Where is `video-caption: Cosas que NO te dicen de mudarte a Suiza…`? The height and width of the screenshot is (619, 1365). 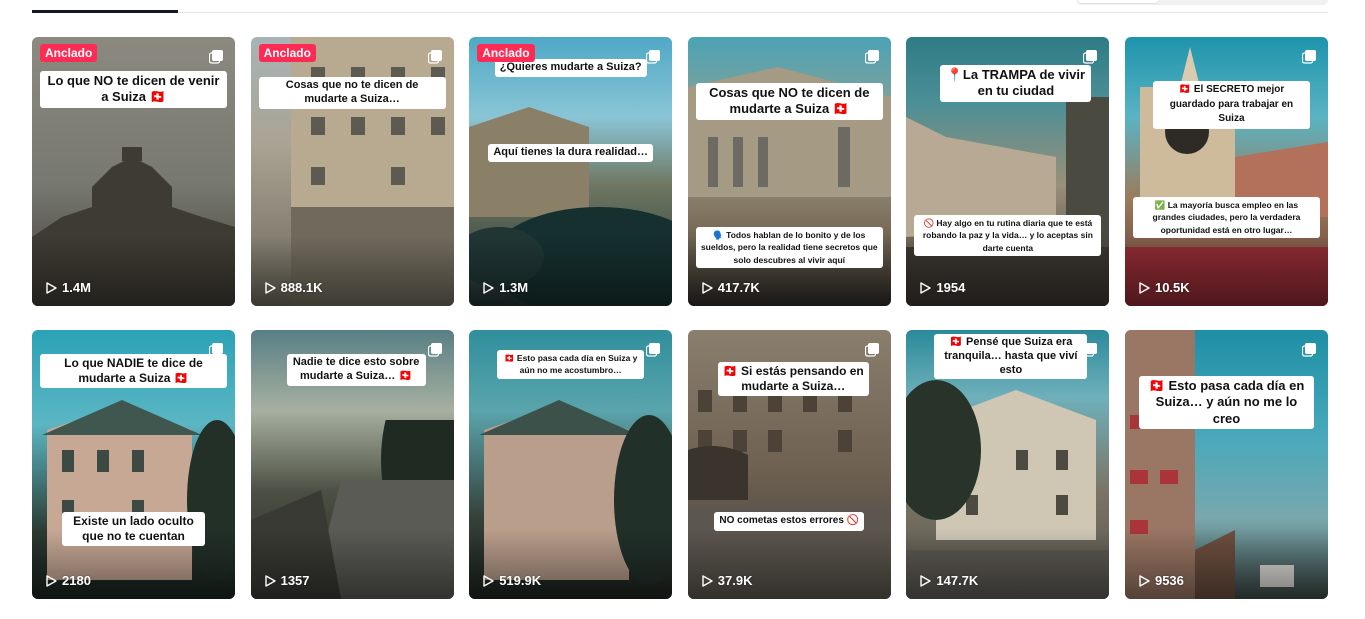 video-caption: Cosas que NO te dicen de mudarte a Suiza… is located at coordinates (789, 101).